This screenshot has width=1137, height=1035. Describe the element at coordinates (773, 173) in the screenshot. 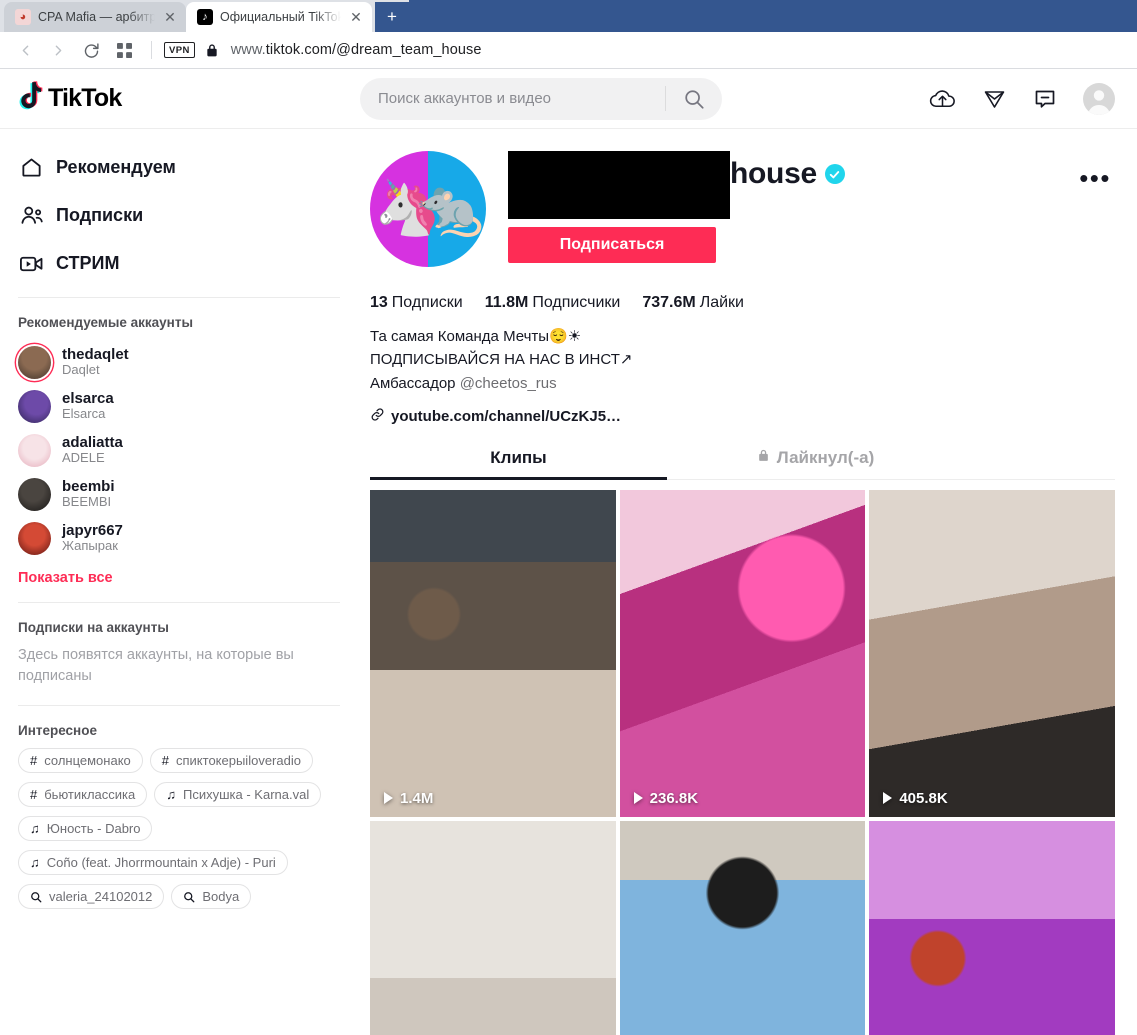

I see `page-title: house` at that location.